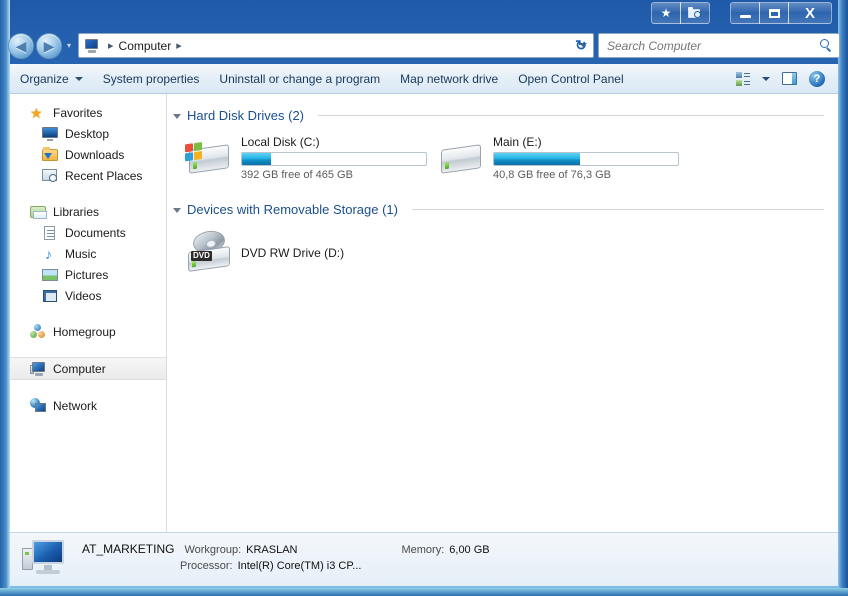 This screenshot has height=596, width=848. Describe the element at coordinates (78, 112) in the screenshot. I see `sidebar-item-label: Favorites` at that location.